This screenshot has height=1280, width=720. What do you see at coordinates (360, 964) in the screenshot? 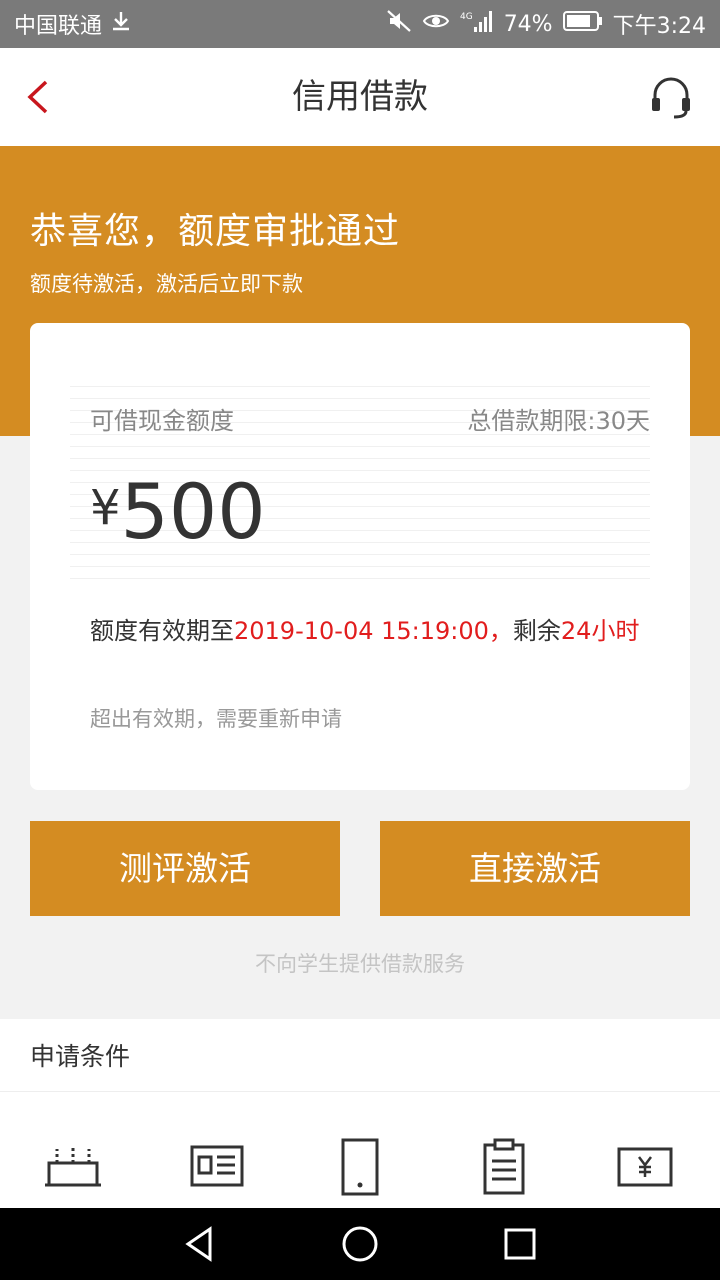
I see `student-notice: 不向学生提供借款服务` at bounding box center [360, 964].